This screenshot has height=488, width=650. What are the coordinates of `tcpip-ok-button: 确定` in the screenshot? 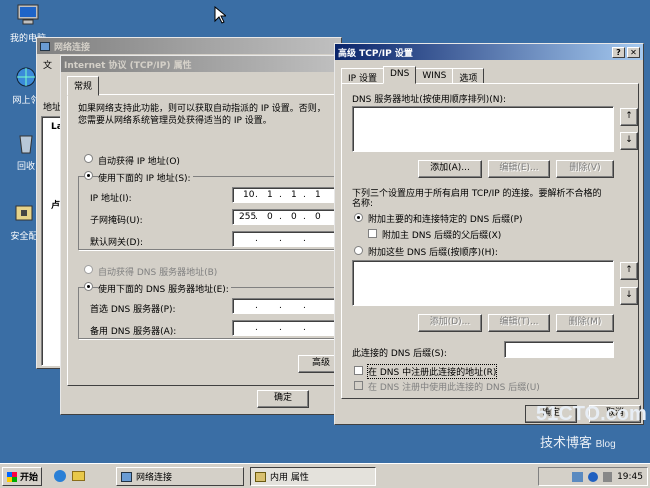 It's located at (283, 399).